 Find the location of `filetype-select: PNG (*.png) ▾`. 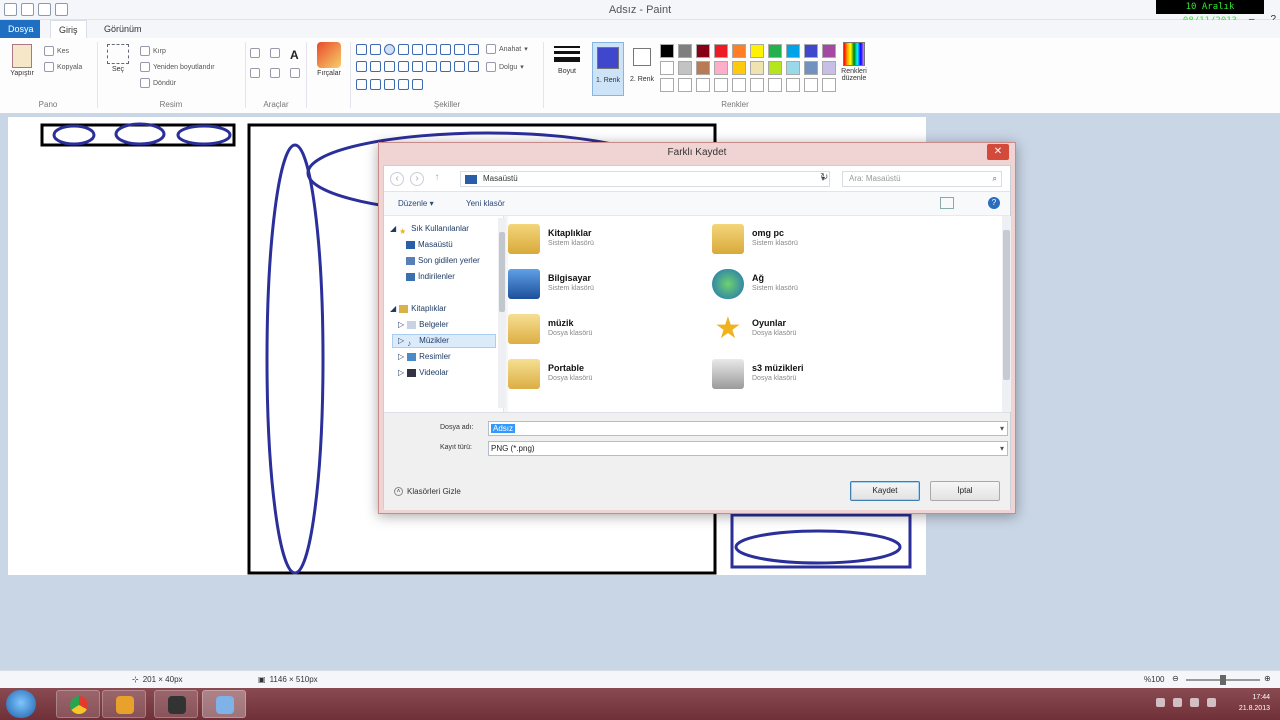

filetype-select: PNG (*.png) ▾ is located at coordinates (748, 448).